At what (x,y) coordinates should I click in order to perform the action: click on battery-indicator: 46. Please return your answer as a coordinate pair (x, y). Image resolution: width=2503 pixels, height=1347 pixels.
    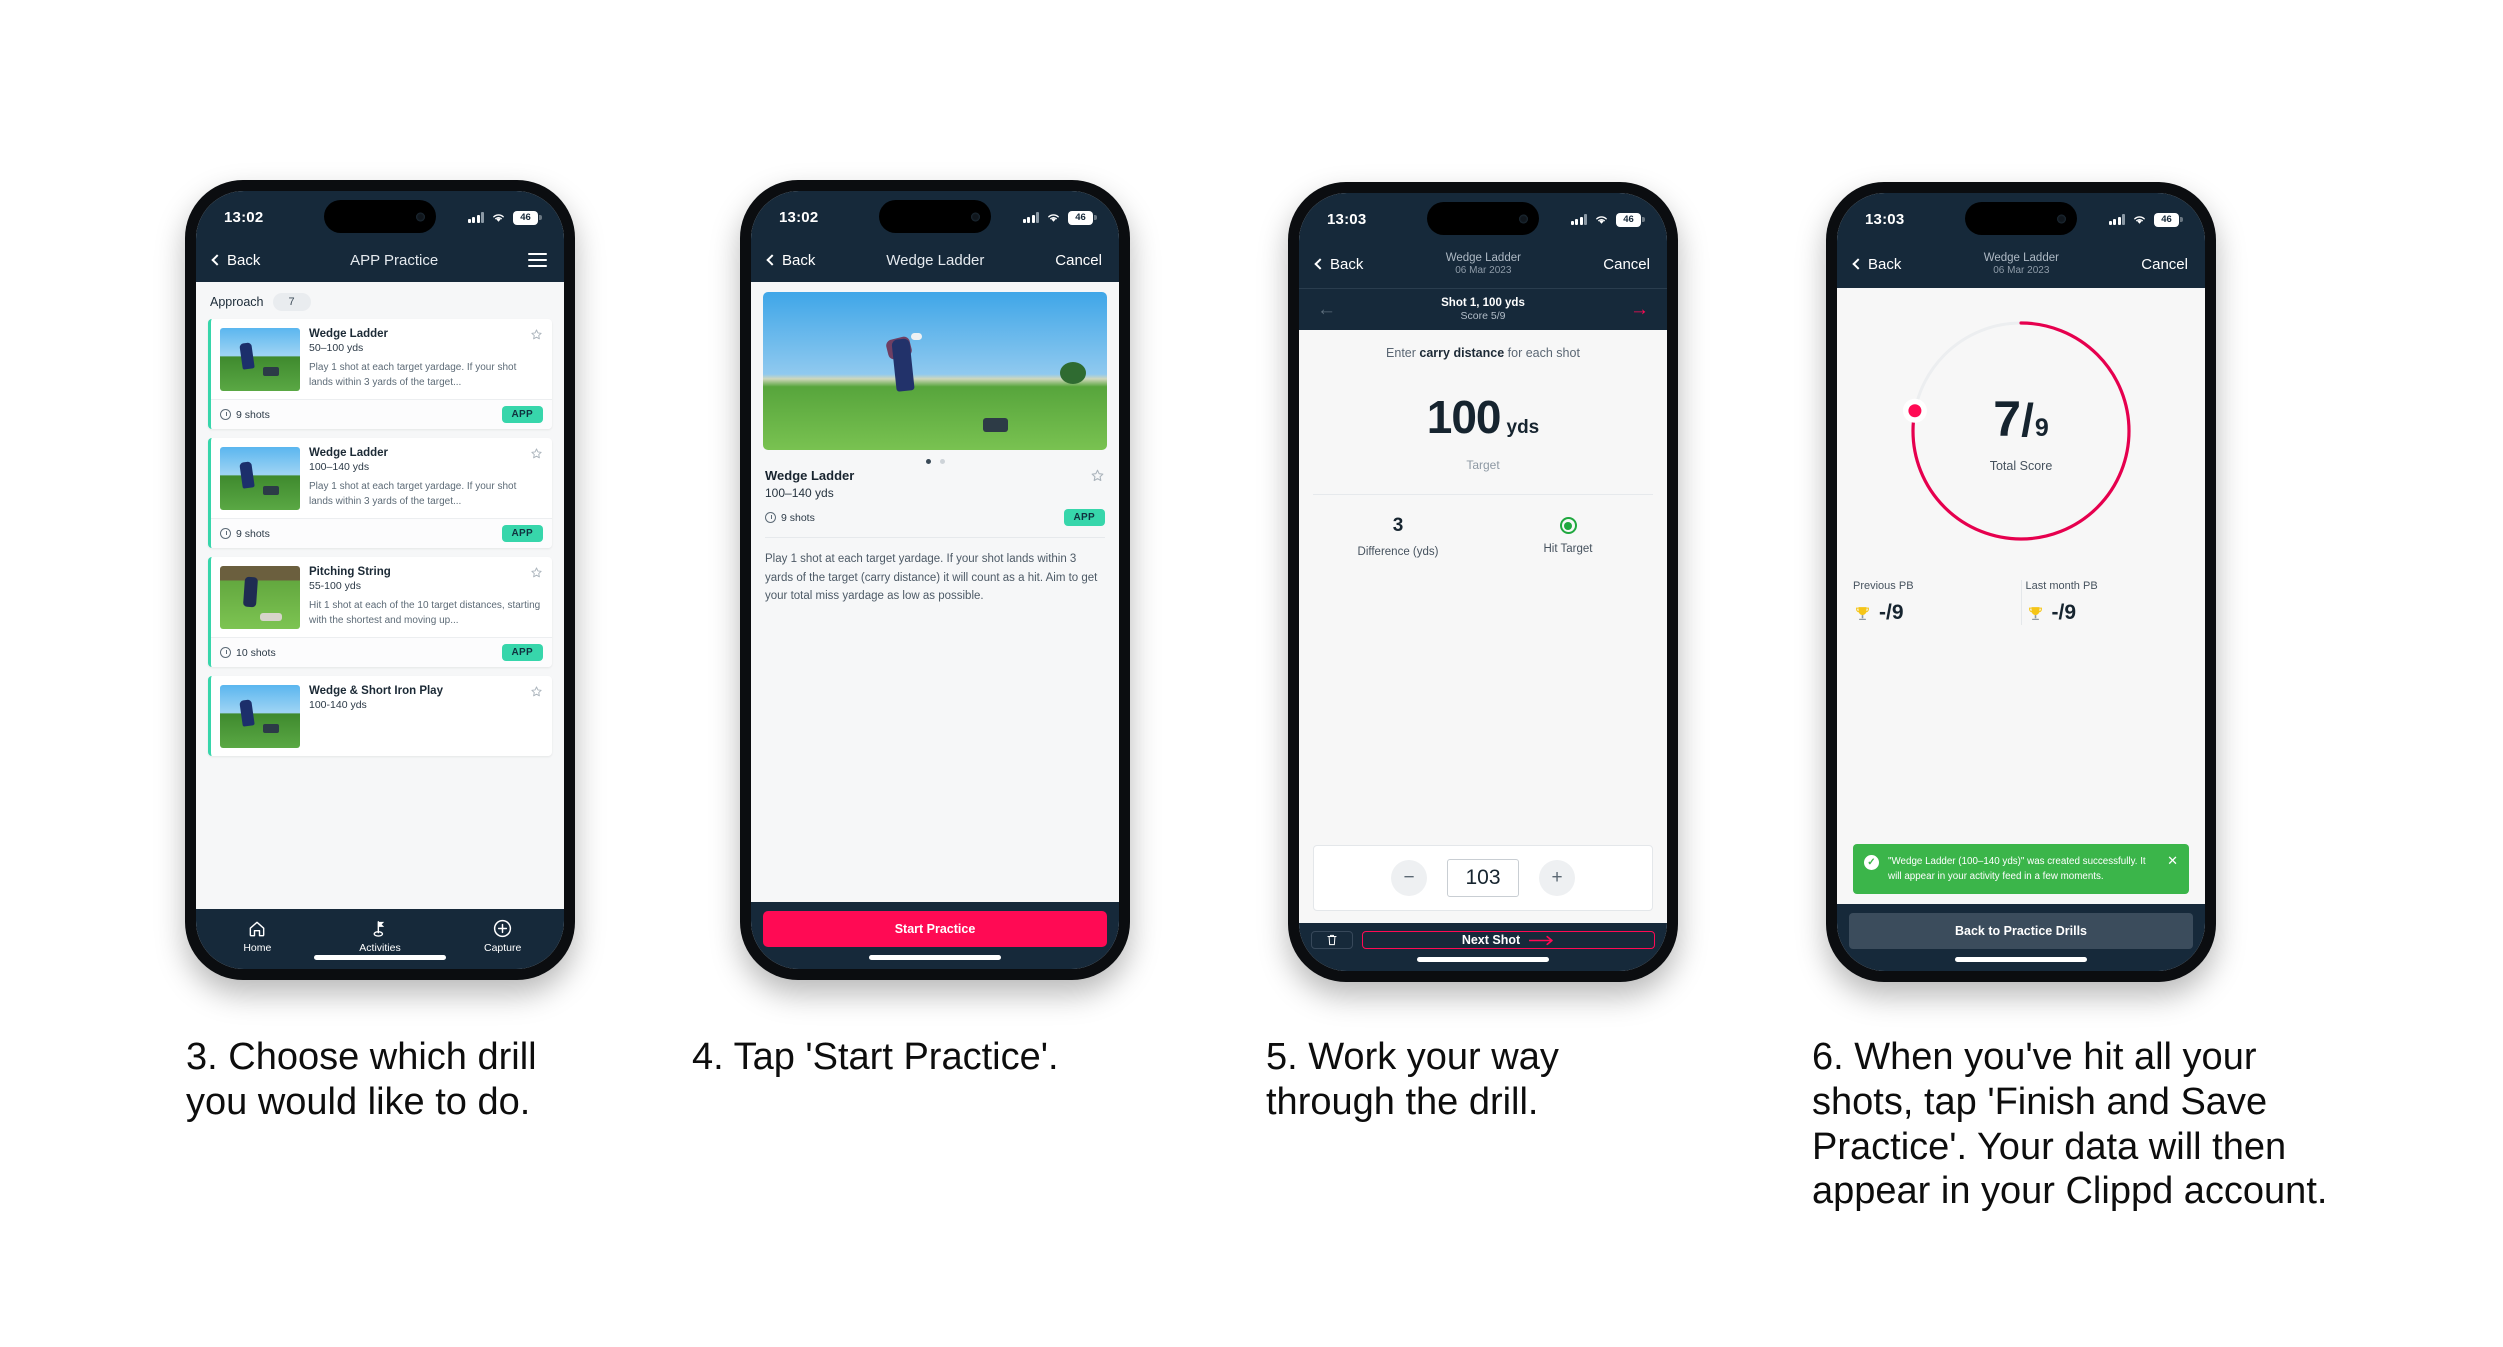
    Looking at the image, I should click on (527, 217).